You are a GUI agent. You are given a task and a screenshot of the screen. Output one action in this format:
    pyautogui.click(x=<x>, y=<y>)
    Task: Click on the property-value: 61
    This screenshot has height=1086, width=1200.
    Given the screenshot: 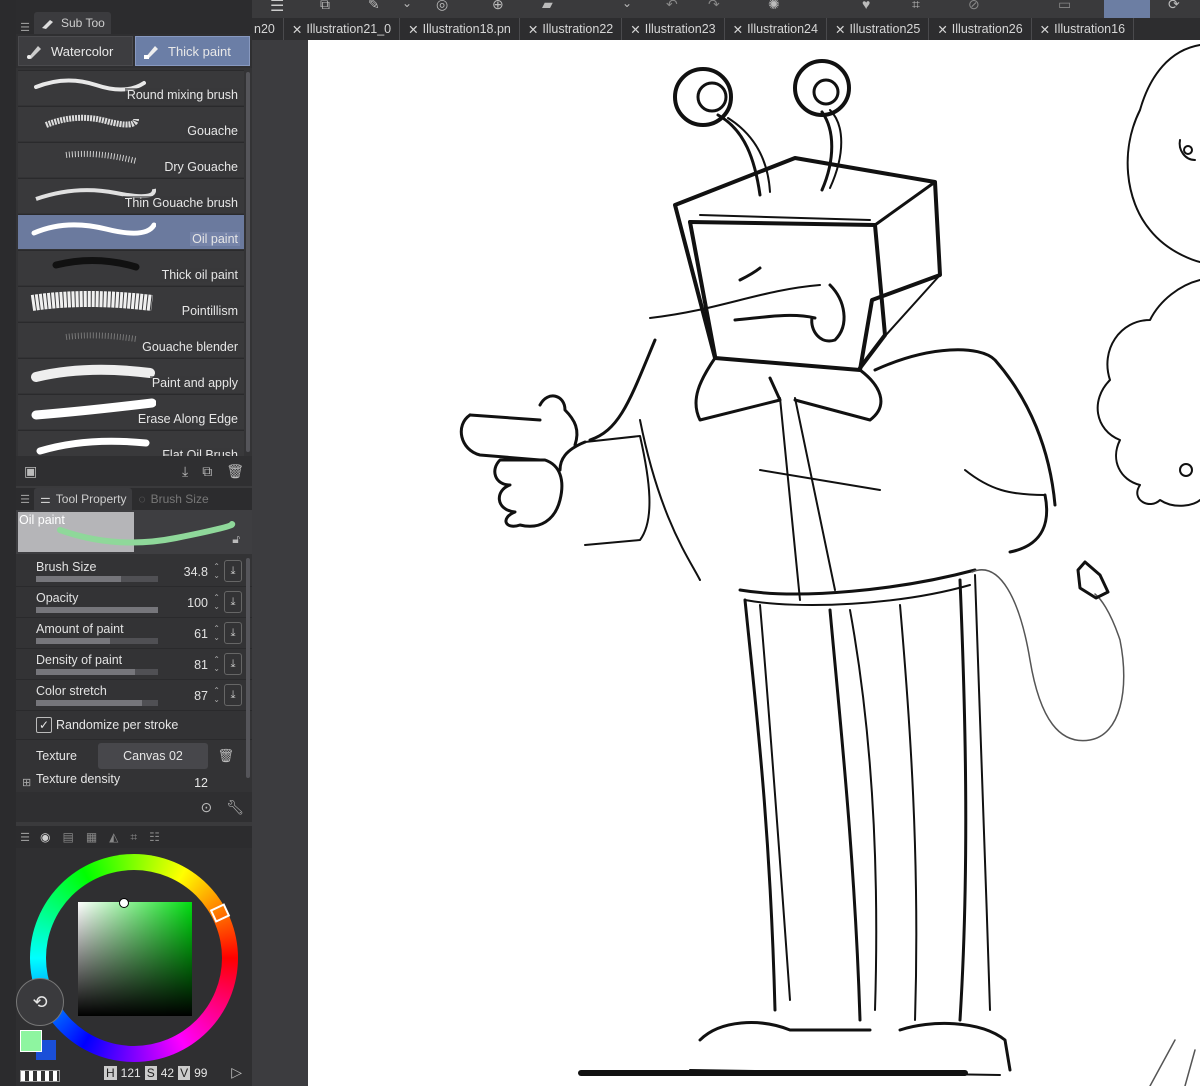 What is the action you would take?
    pyautogui.click(x=201, y=634)
    